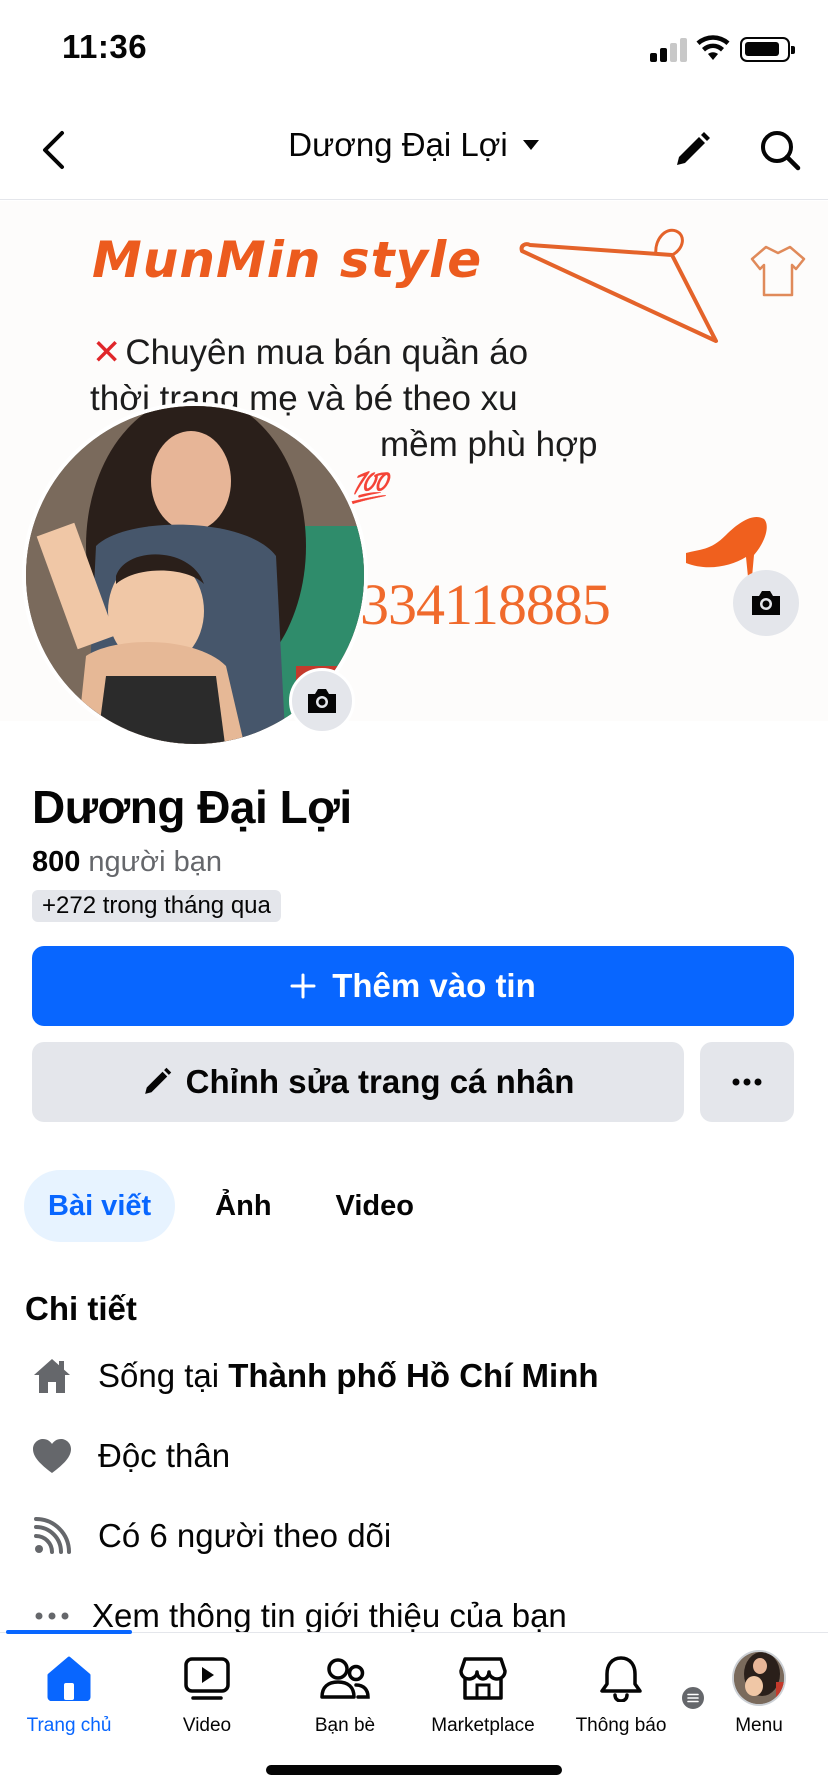 The height and width of the screenshot is (1792, 828). Describe the element at coordinates (375, 1206) in the screenshot. I see `tab-videos: Video` at that location.